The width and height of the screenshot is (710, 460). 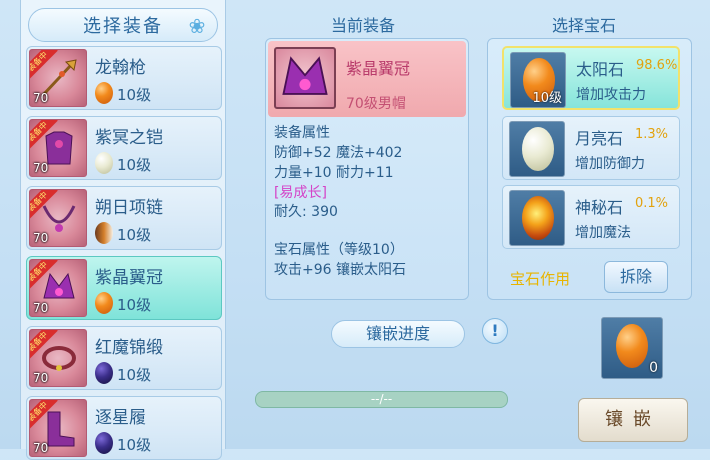 What do you see at coordinates (584, 25) in the screenshot?
I see `gem-select-title: 选择宝石` at bounding box center [584, 25].